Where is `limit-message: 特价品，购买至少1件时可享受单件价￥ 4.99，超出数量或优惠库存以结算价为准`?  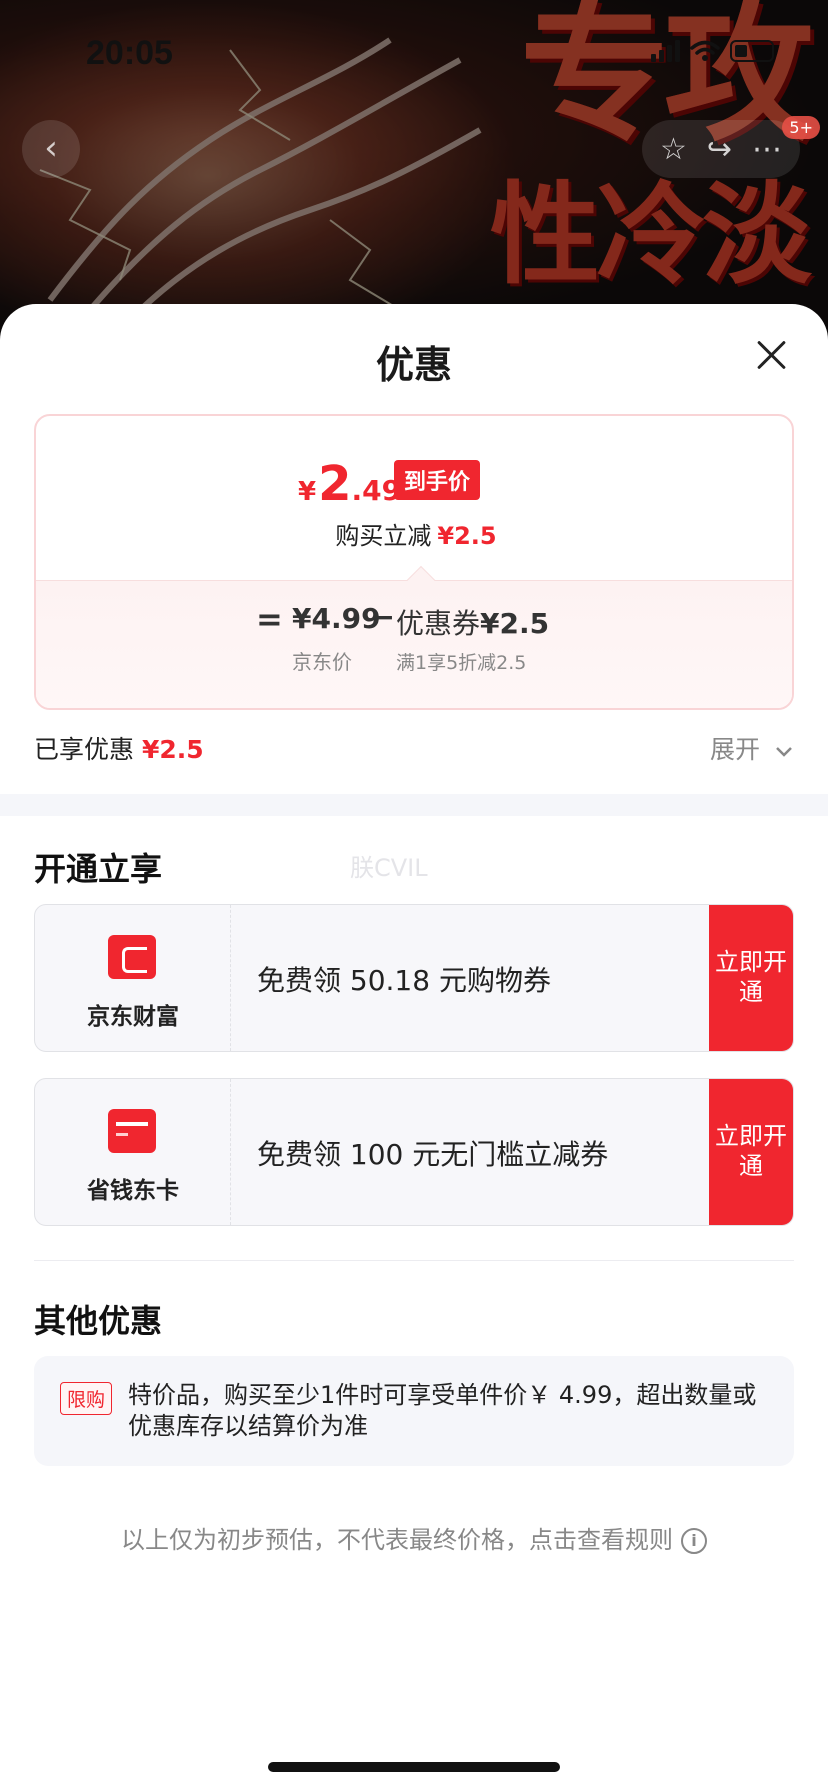 limit-message: 特价品，购买至少1件时可享受单件价￥ 4.99，超出数量或优惠库存以结算价为准 is located at coordinates (442, 1410).